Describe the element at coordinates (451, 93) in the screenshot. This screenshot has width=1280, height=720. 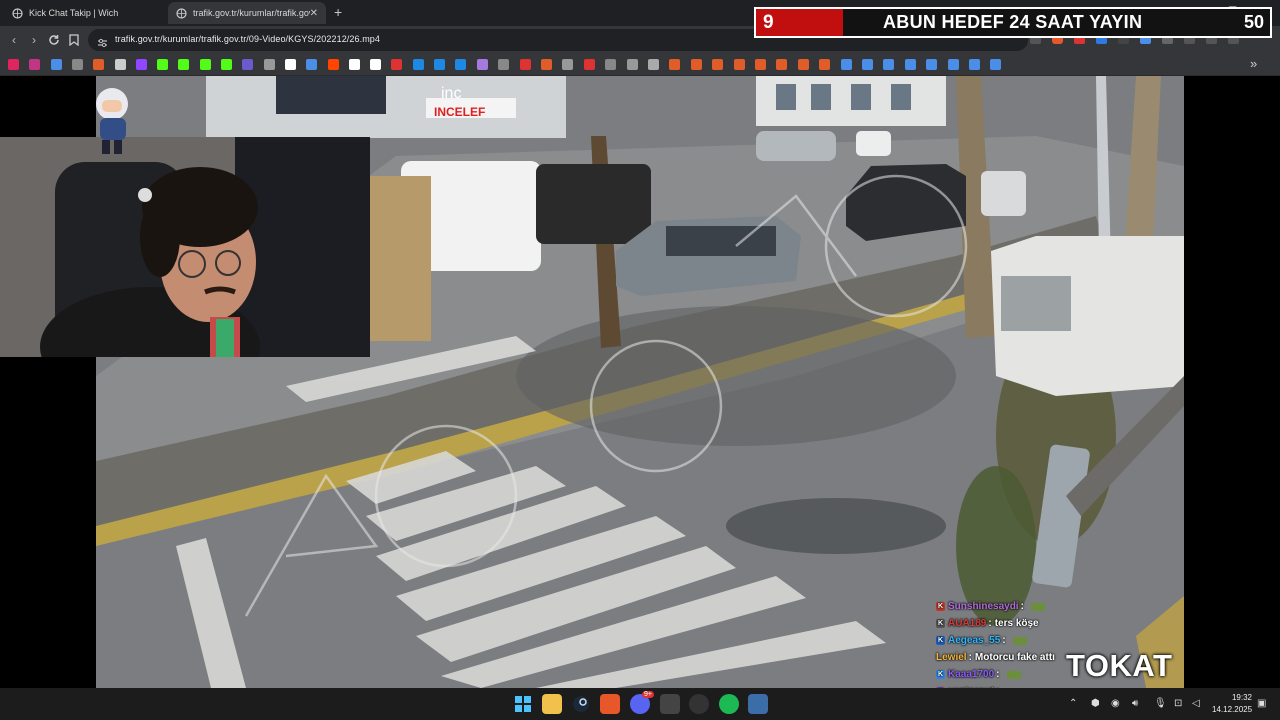
I see `store-logo-text: inc` at that location.